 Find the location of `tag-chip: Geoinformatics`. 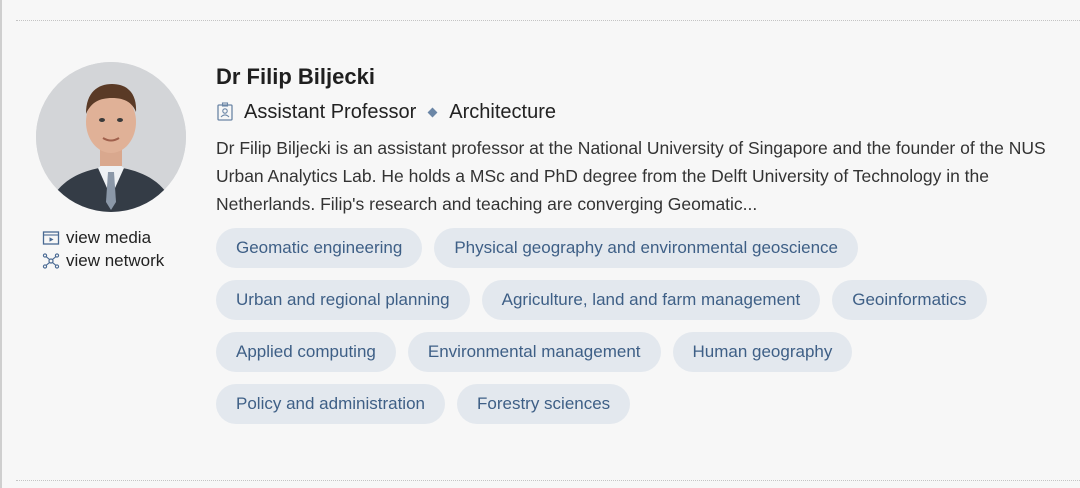

tag-chip: Geoinformatics is located at coordinates (909, 300).